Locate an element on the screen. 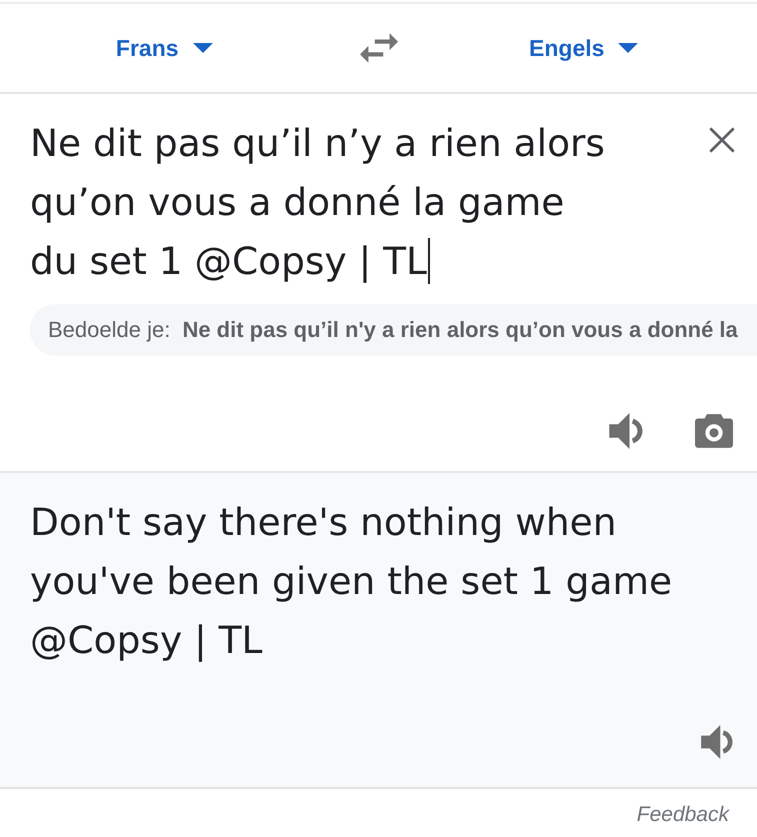 The image size is (757, 837). camera-icon is located at coordinates (714, 431).